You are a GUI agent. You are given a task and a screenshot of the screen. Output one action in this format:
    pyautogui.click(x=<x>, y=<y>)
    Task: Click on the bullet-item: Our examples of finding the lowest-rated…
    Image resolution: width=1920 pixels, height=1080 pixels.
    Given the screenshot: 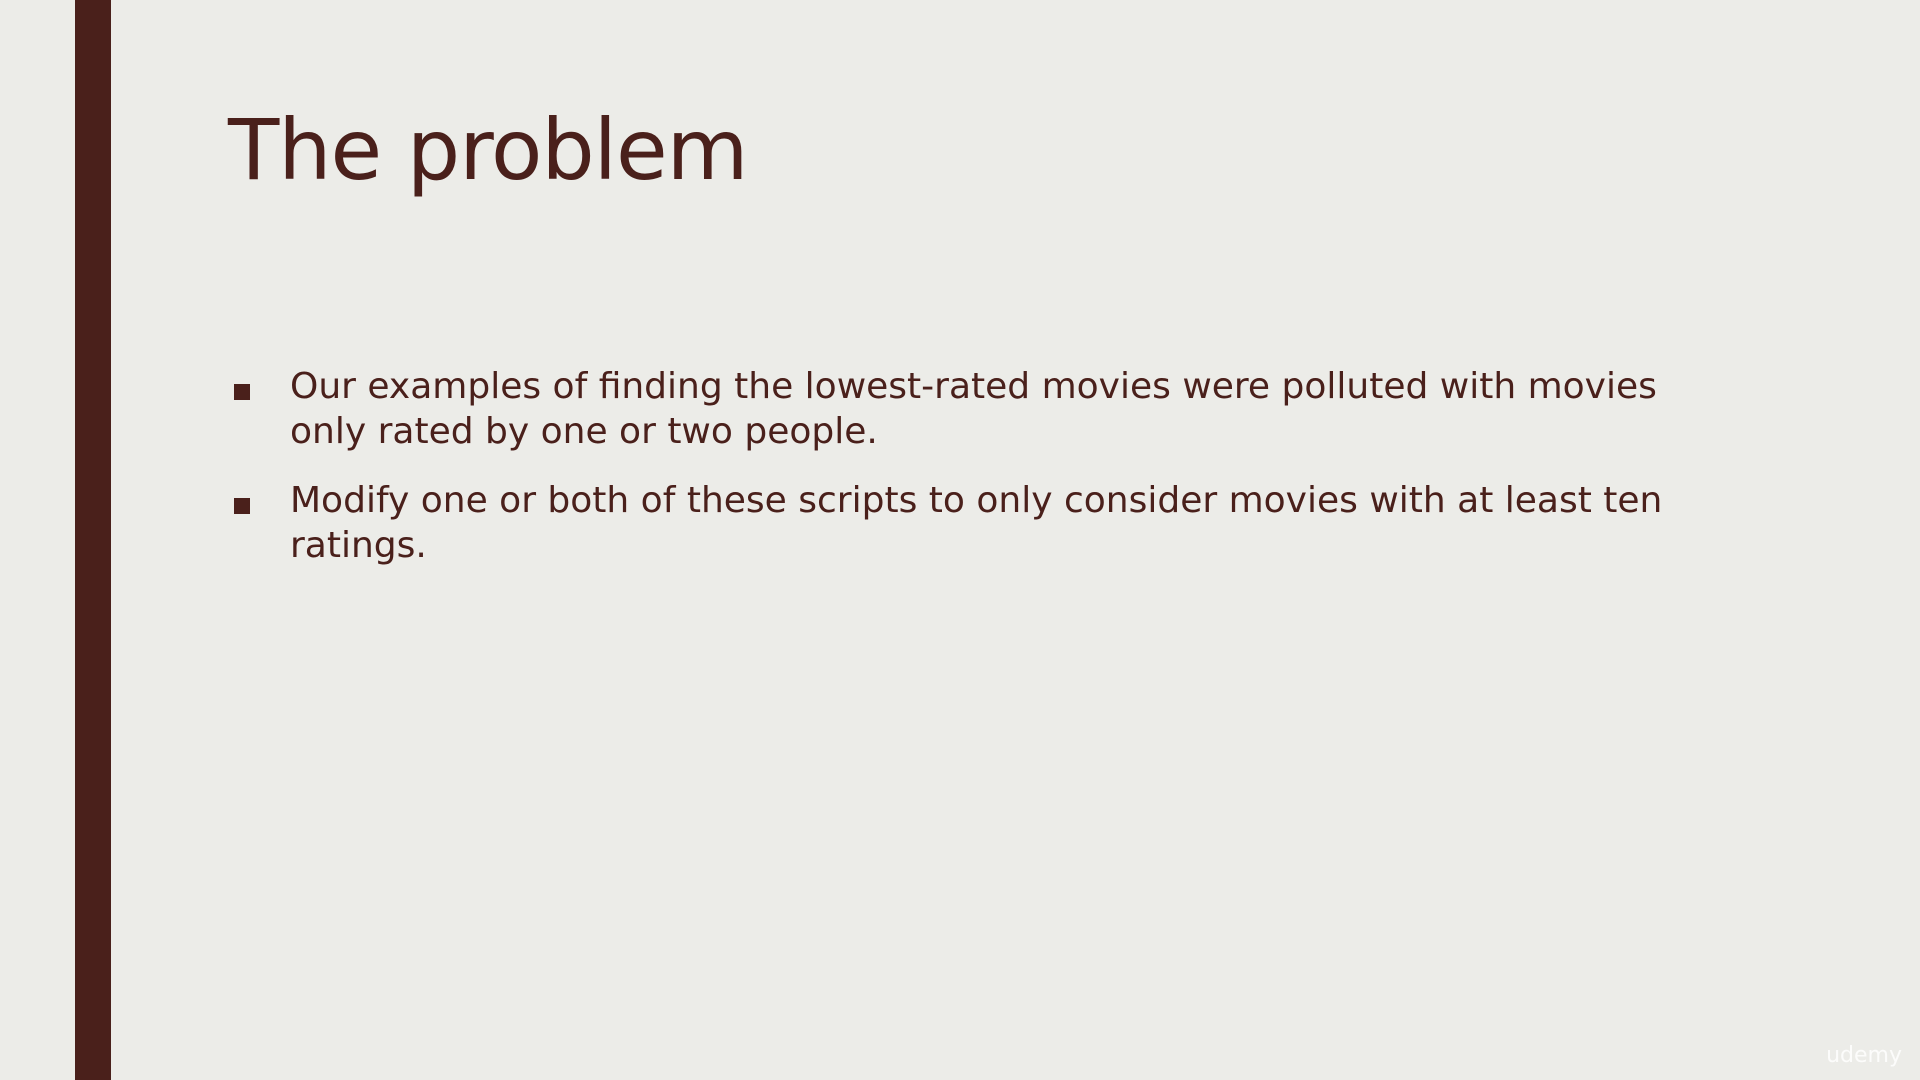 What is the action you would take?
    pyautogui.click(x=968, y=409)
    